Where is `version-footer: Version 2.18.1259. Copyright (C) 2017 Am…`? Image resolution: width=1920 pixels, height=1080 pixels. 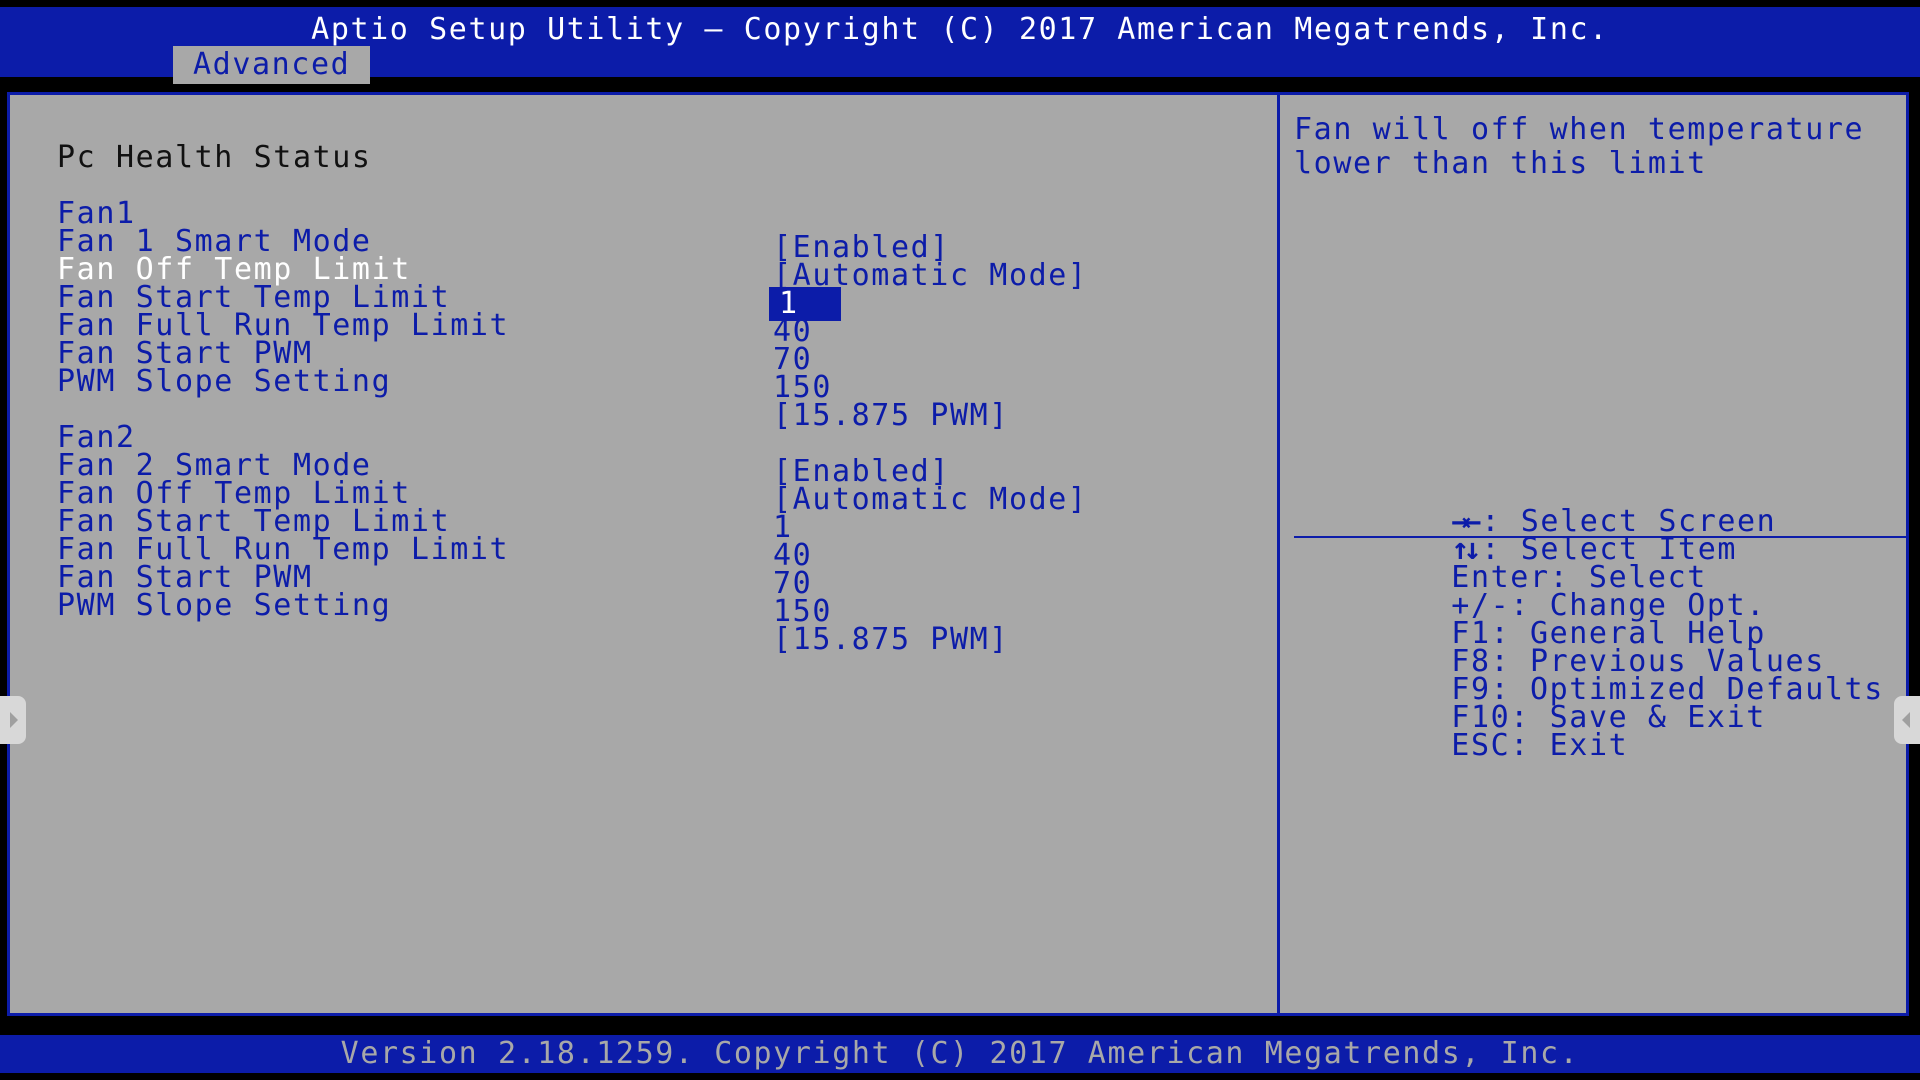
version-footer: Version 2.18.1259. Copyright (C) 2017 Am… is located at coordinates (960, 1054).